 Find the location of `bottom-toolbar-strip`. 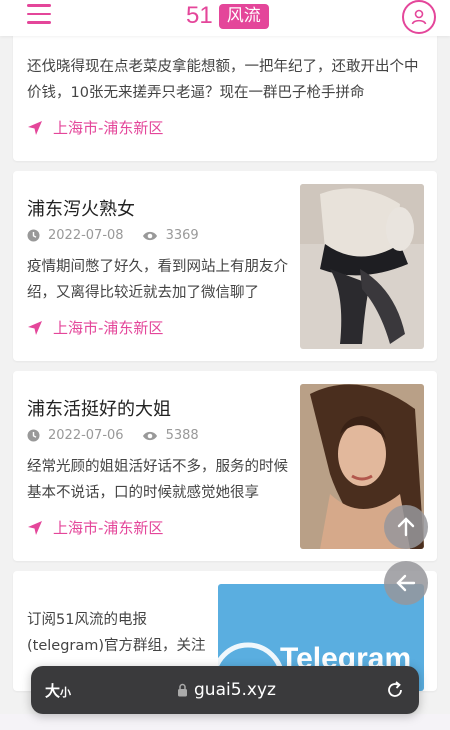

bottom-toolbar-strip is located at coordinates (225, 722).